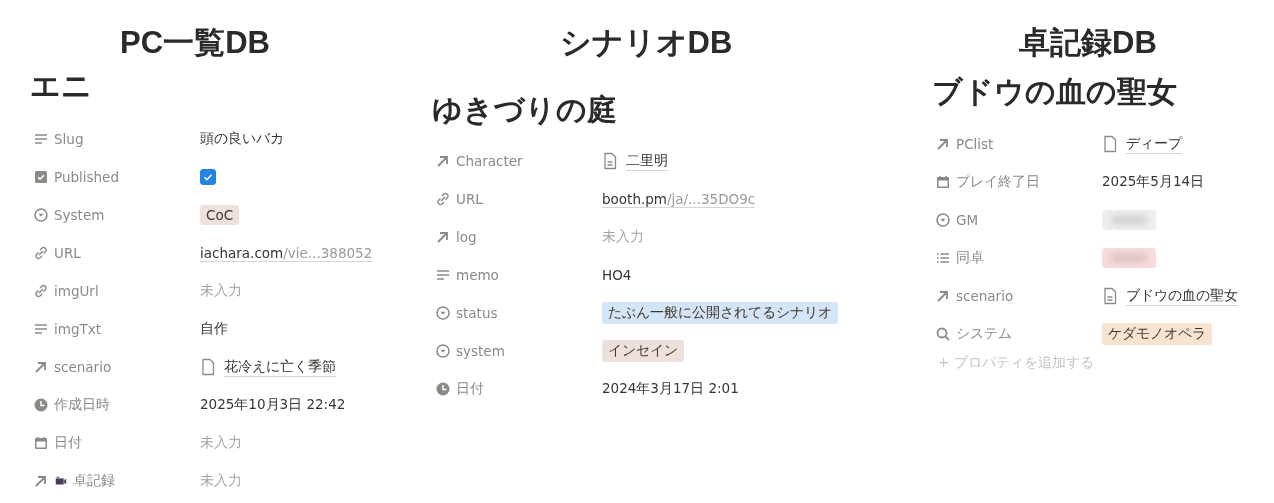 This screenshot has width=1274, height=503. Describe the element at coordinates (242, 139) in the screenshot. I see `property-value: 頭の良いバカ` at that location.